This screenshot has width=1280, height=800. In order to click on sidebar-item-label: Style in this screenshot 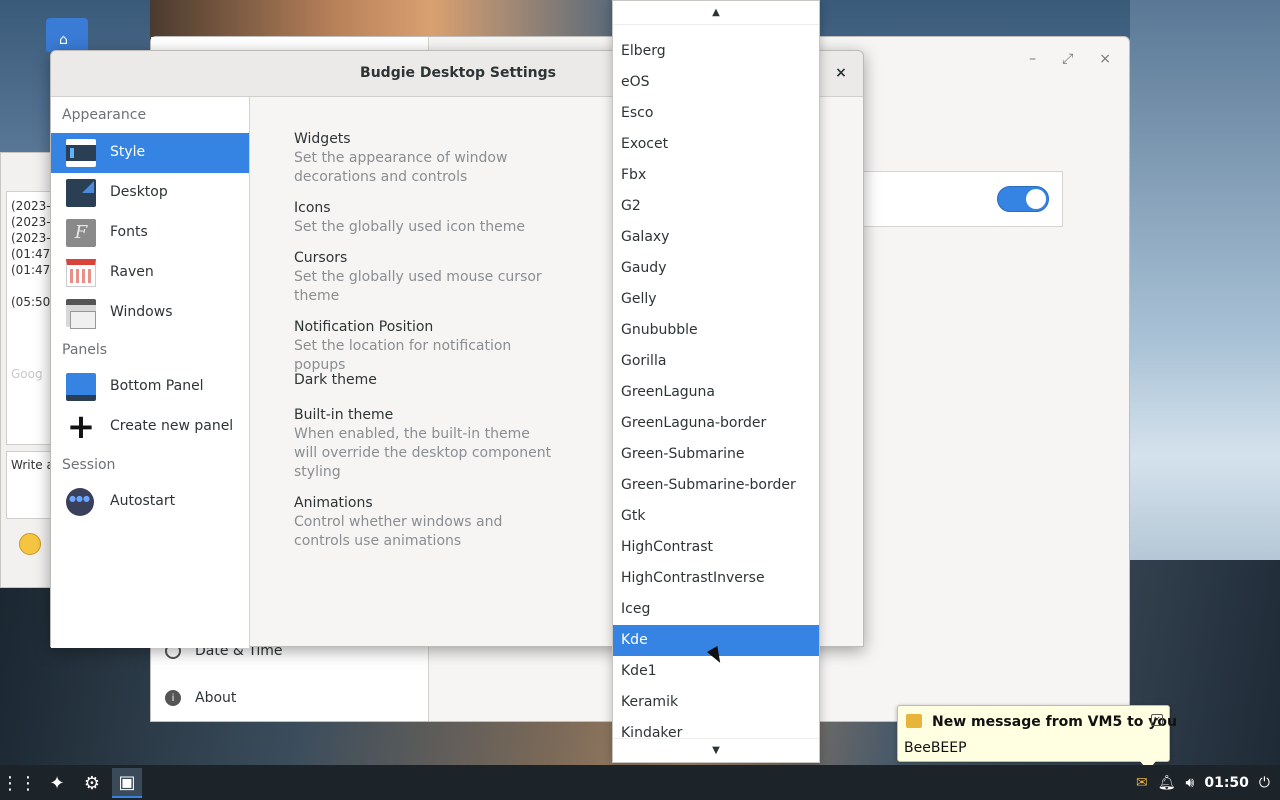, I will do `click(128, 152)`.